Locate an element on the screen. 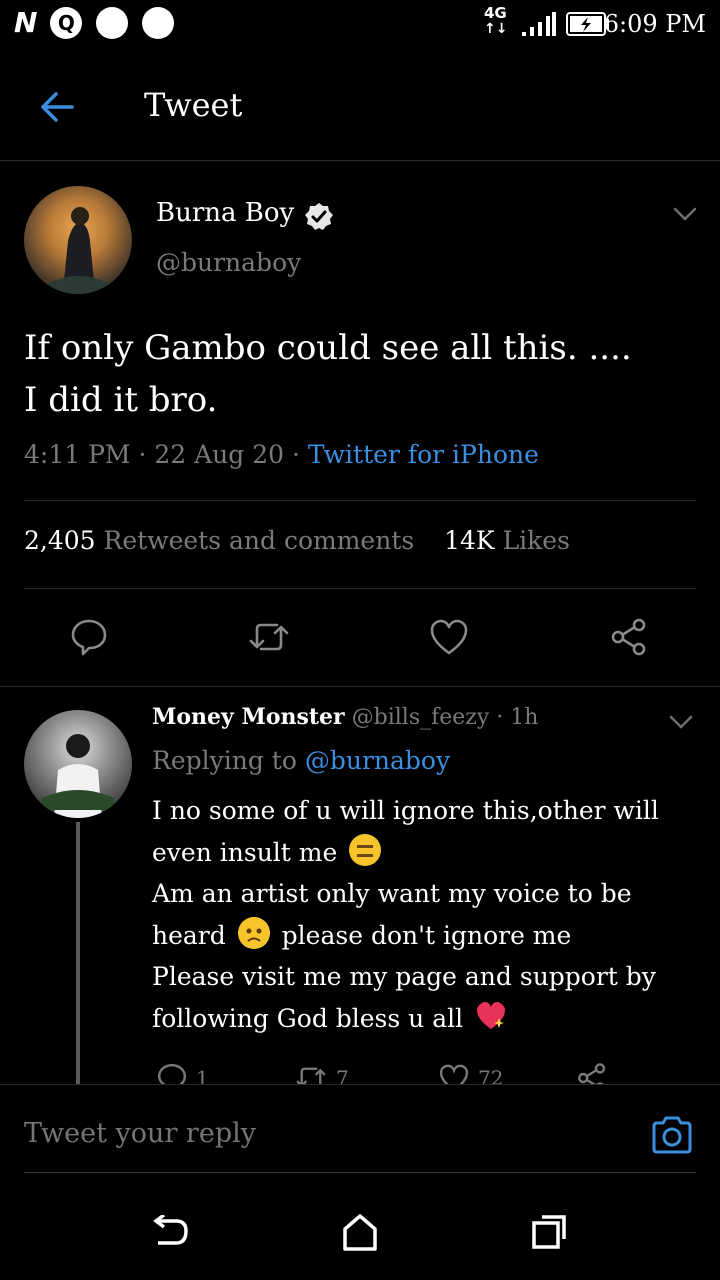  thread-line is located at coordinates (78, 953).